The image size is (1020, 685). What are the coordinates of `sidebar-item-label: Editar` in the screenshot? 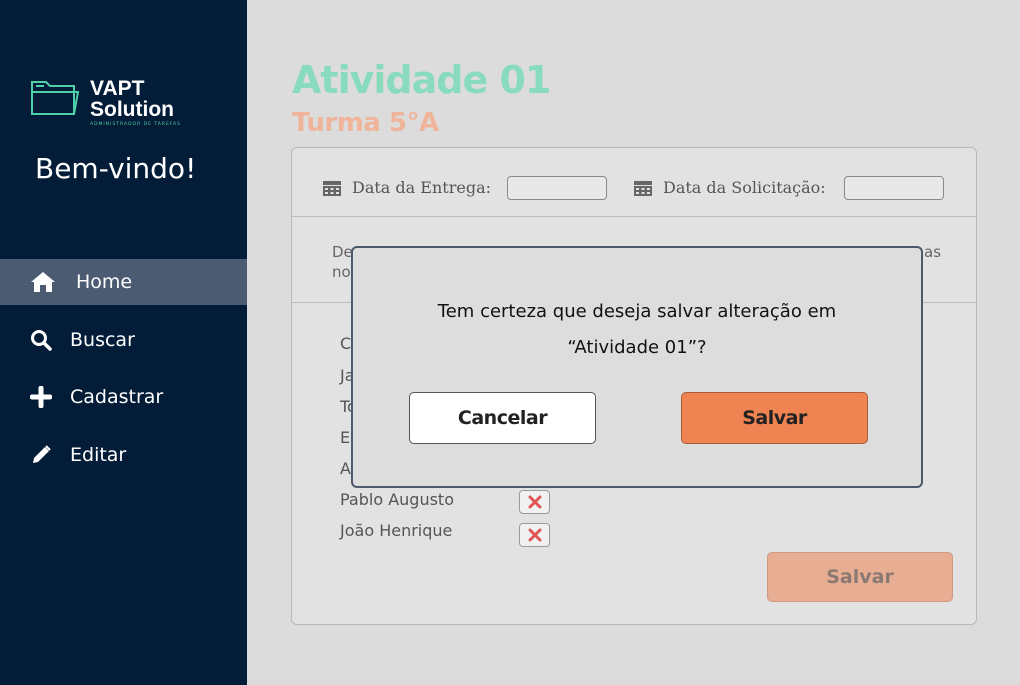 It's located at (98, 454).